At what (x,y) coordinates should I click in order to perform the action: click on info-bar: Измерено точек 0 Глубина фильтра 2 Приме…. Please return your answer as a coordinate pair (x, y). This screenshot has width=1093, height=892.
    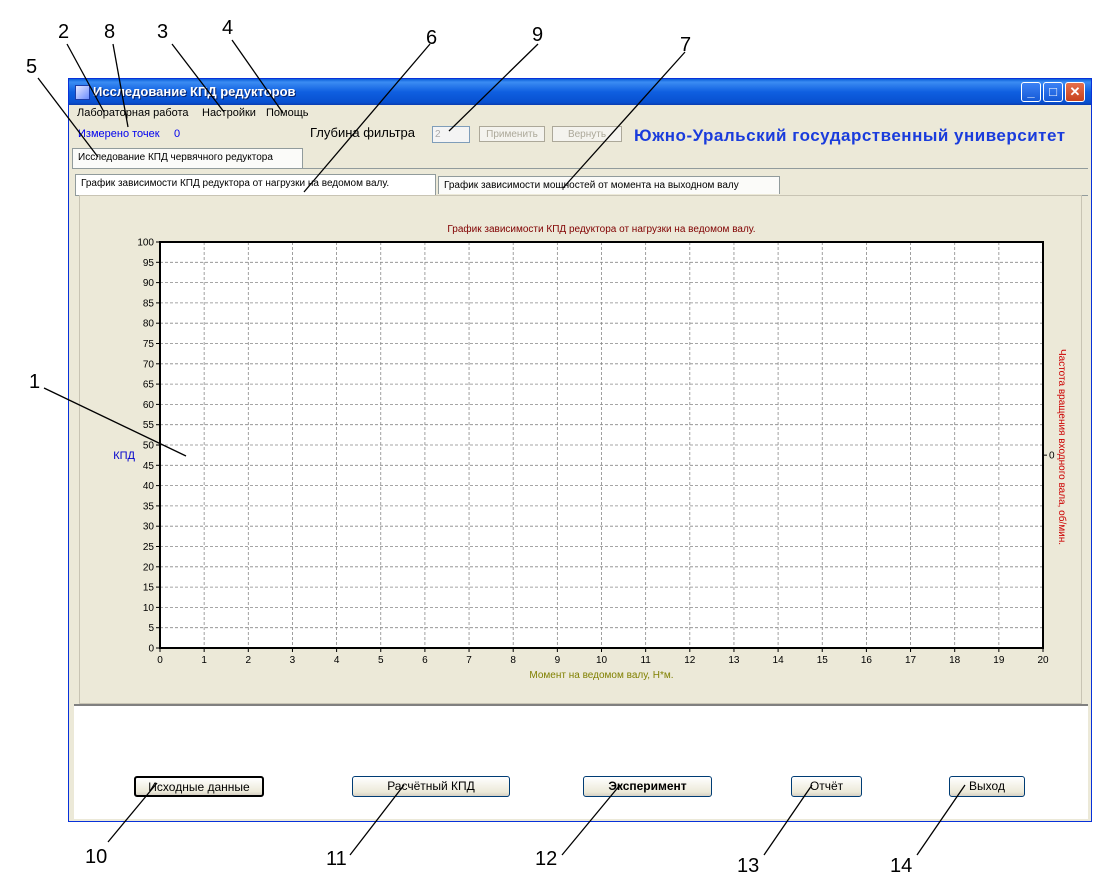
    Looking at the image, I should click on (580, 135).